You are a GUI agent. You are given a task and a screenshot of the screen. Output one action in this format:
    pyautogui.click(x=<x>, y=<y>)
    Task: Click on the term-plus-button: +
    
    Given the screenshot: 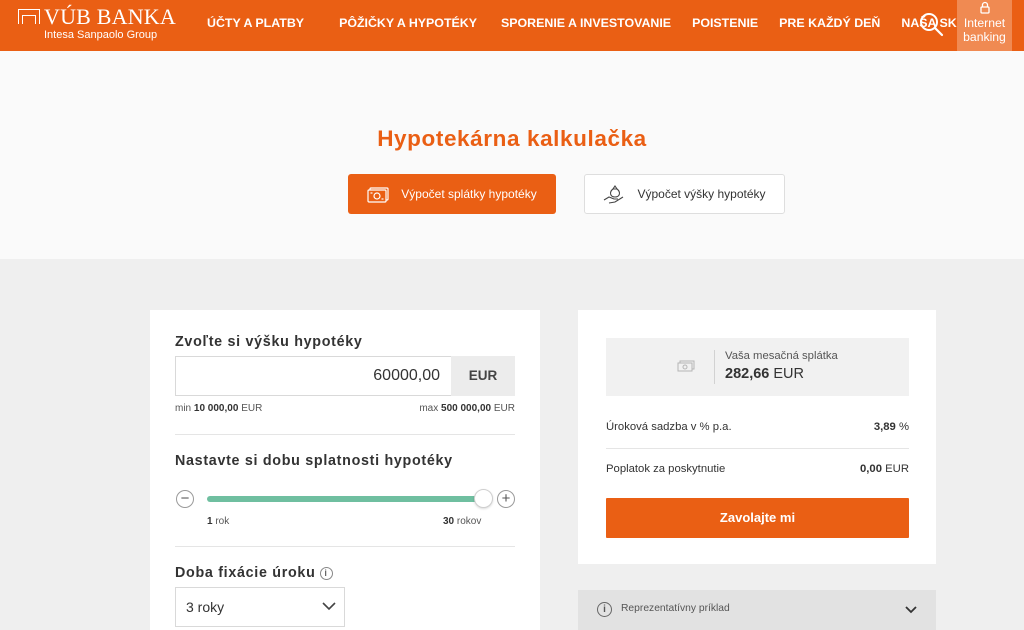 What is the action you would take?
    pyautogui.click(x=506, y=499)
    